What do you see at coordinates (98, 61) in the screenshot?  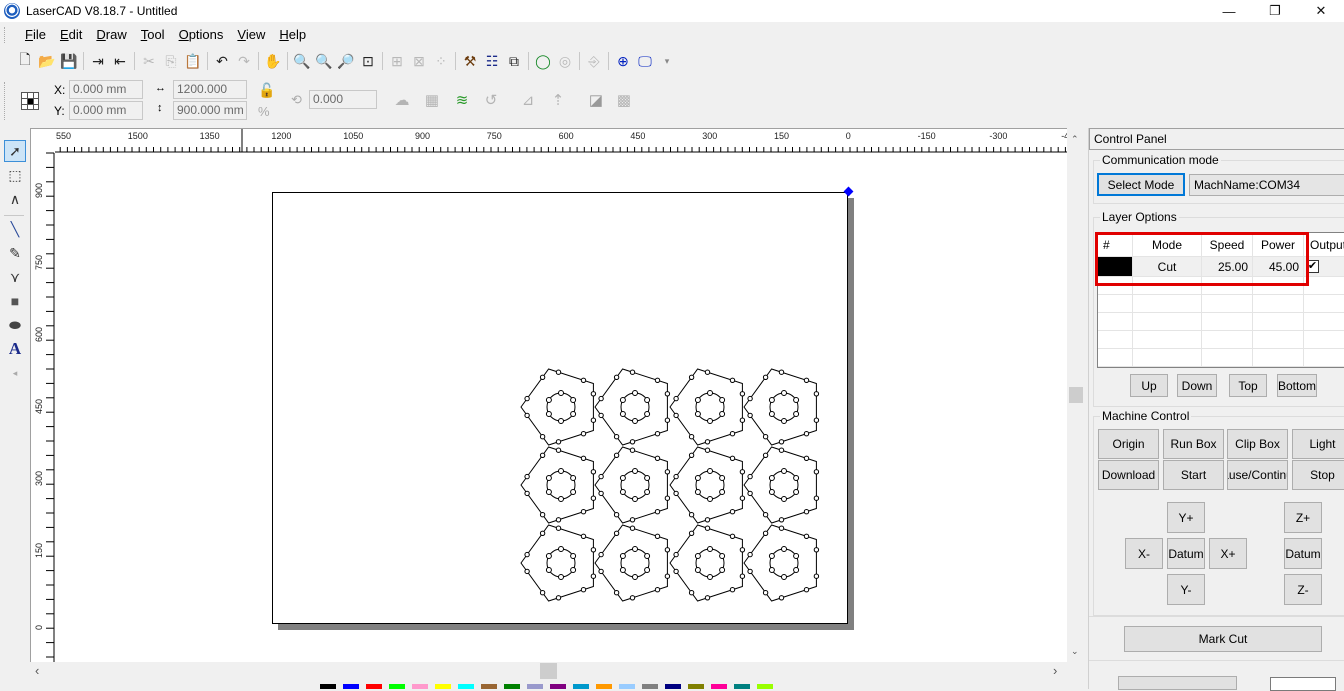 I see `import-icon: ⇥` at bounding box center [98, 61].